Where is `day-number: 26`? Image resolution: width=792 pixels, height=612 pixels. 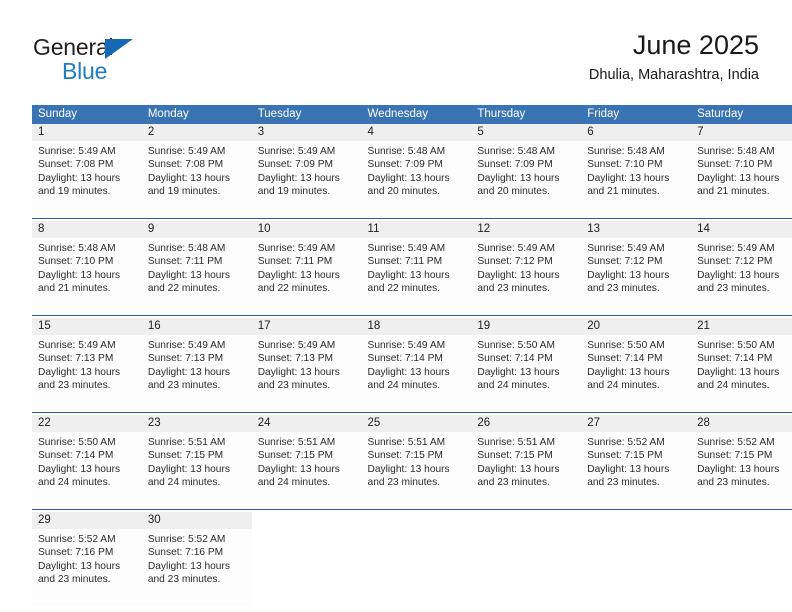 day-number: 26 is located at coordinates (526, 423).